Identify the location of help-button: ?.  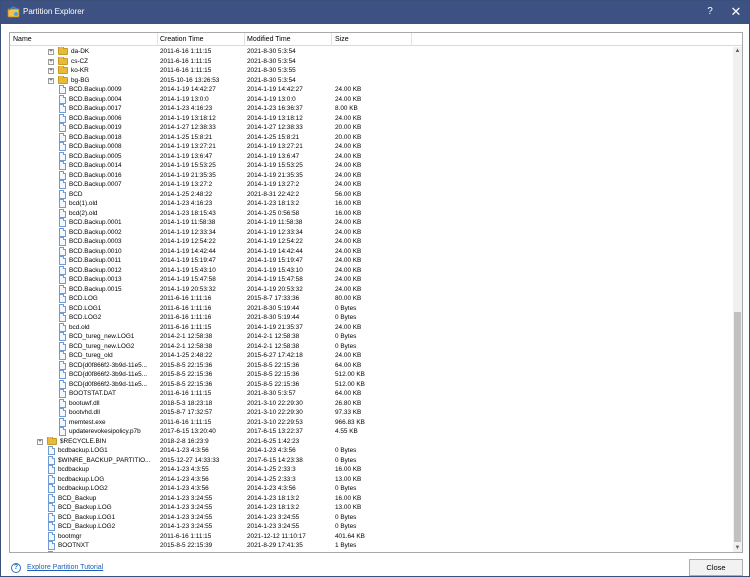
(710, 12).